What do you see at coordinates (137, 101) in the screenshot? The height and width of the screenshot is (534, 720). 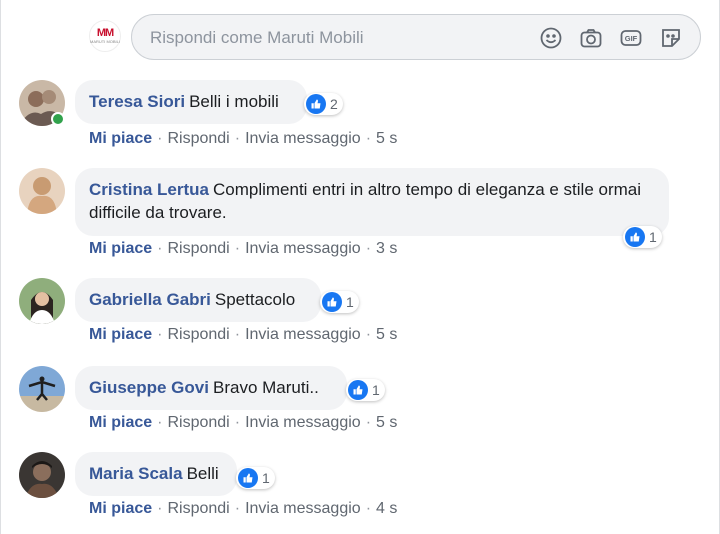 I see `comment-author: Teresa Siori` at bounding box center [137, 101].